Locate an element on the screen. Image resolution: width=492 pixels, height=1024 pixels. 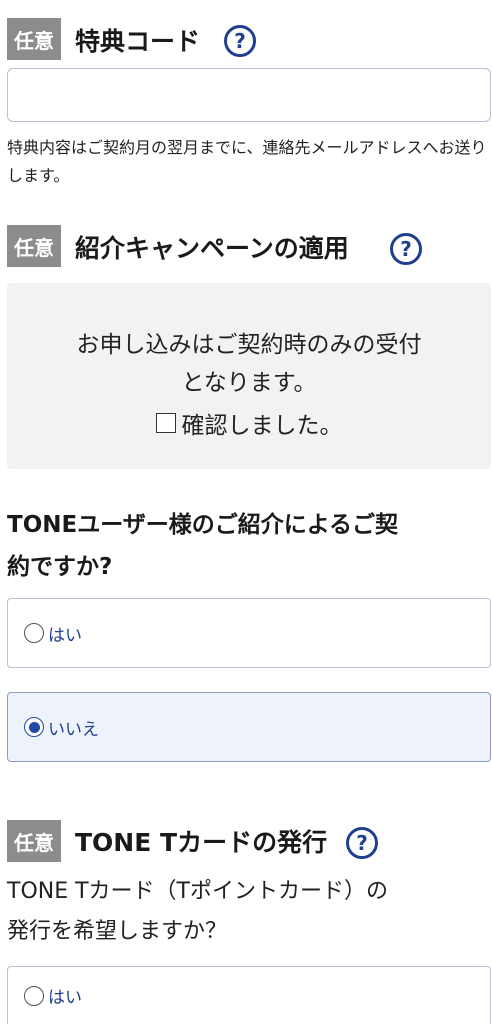
referral-question-line: 約ですか? is located at coordinates (60, 567).